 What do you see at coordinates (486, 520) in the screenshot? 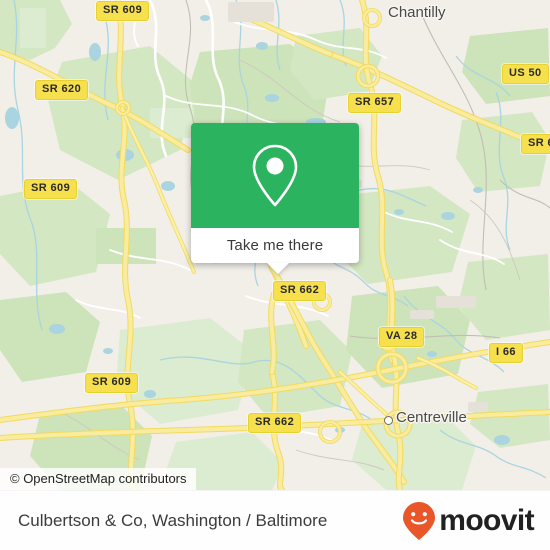
I see `moovit-wordmark: moovit` at bounding box center [486, 520].